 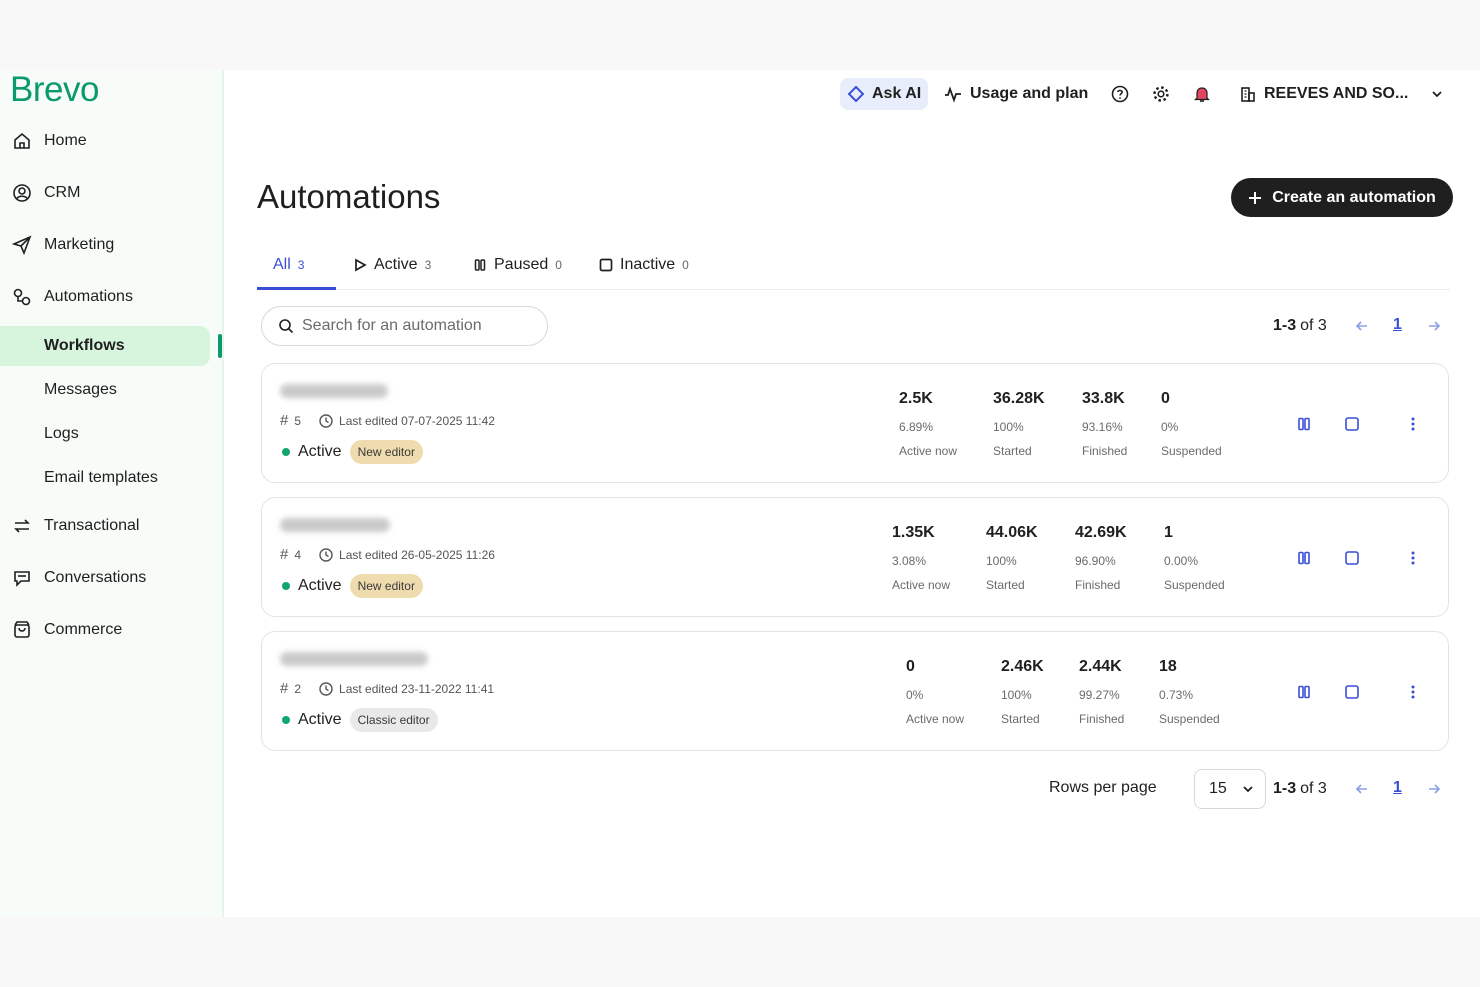 I want to click on help-icon, so click(x=1120, y=94).